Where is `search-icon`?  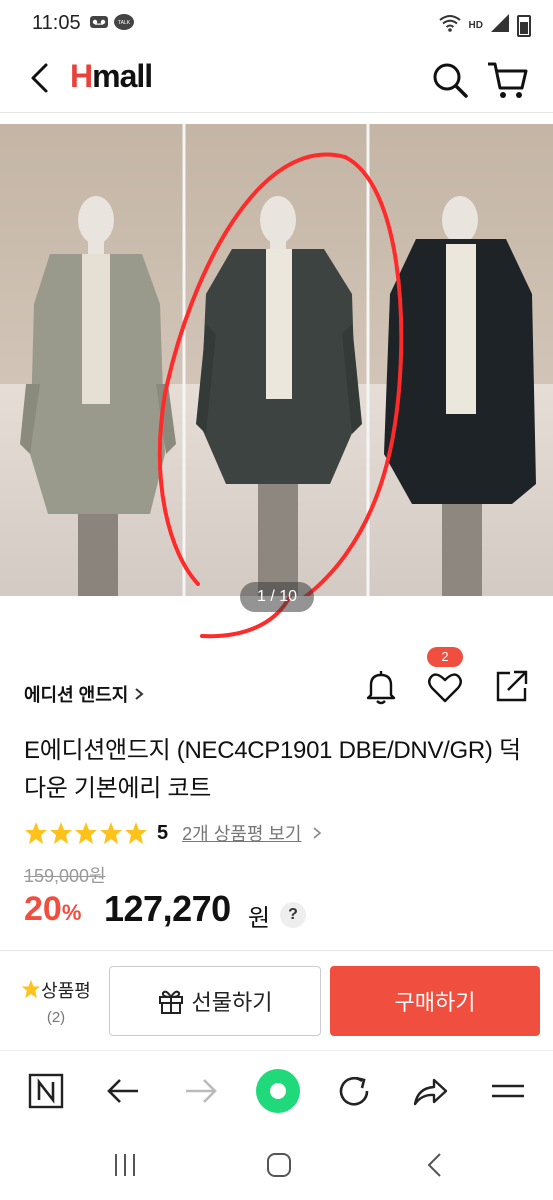
search-icon is located at coordinates (450, 80).